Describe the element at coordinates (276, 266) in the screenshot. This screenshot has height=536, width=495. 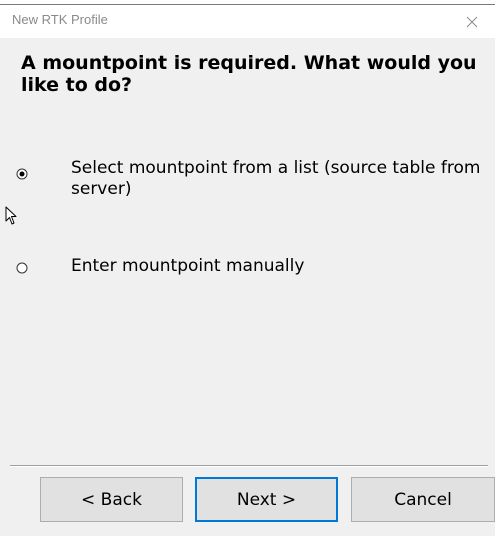
I see `option-label: Enter mountpoint manually` at that location.